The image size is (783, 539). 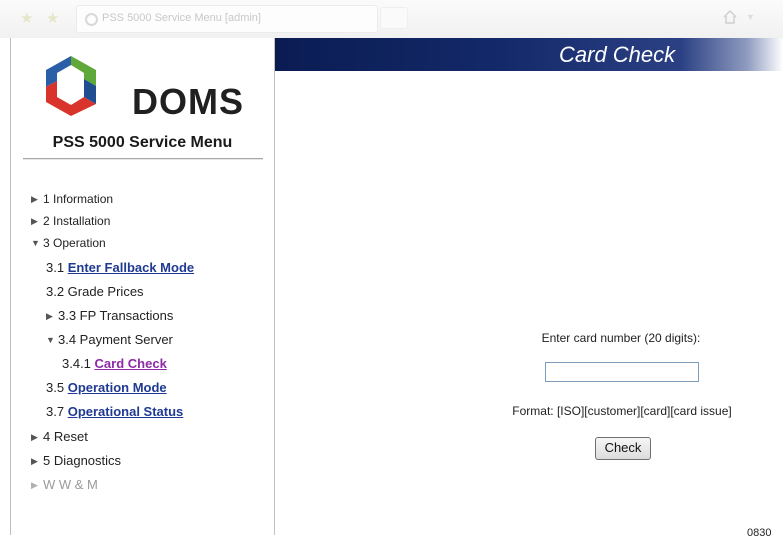 I want to click on card-check-link: Card Check, so click(x=131, y=363).